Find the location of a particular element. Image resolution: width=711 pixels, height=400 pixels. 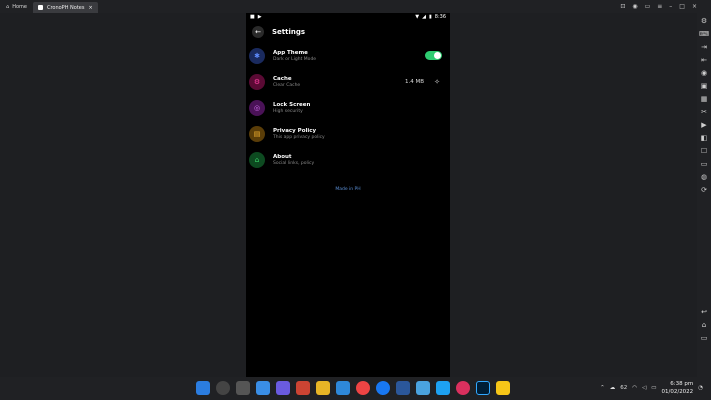

export-icon: ⇤ is located at coordinates (704, 60).